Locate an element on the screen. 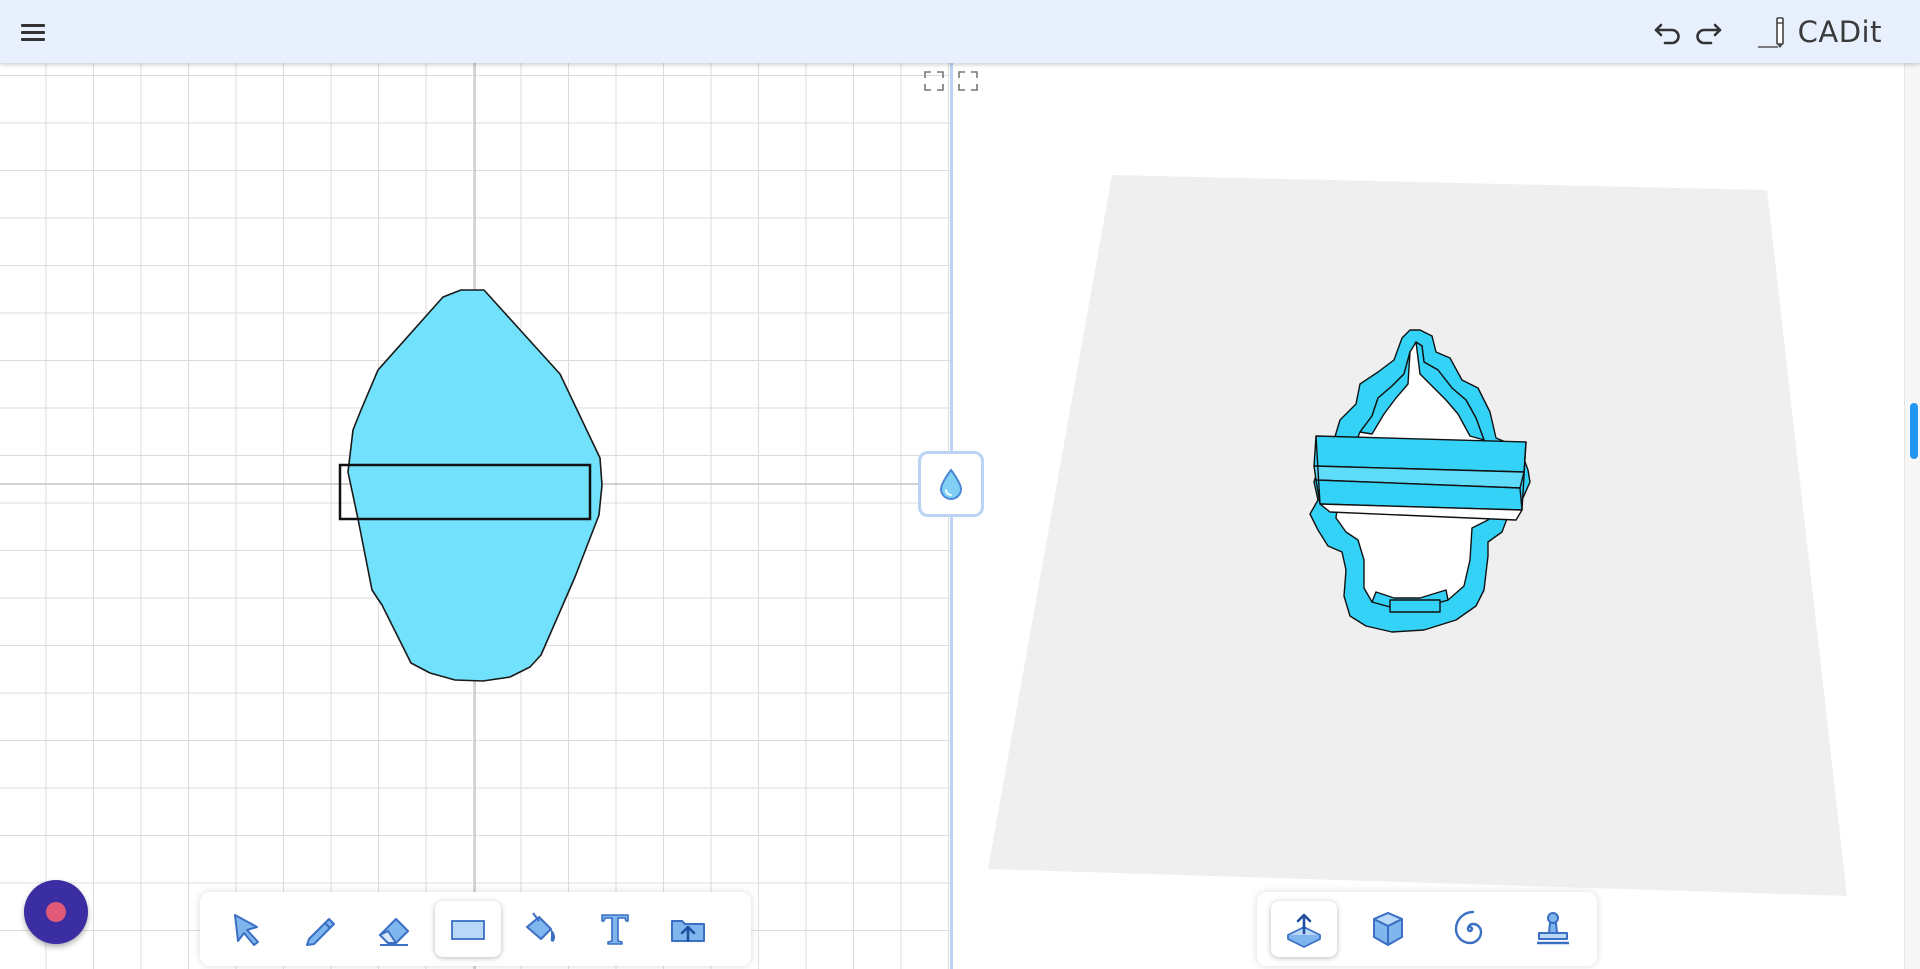 This screenshot has height=969, width=1920. drawing-toolbar is located at coordinates (475, 929).